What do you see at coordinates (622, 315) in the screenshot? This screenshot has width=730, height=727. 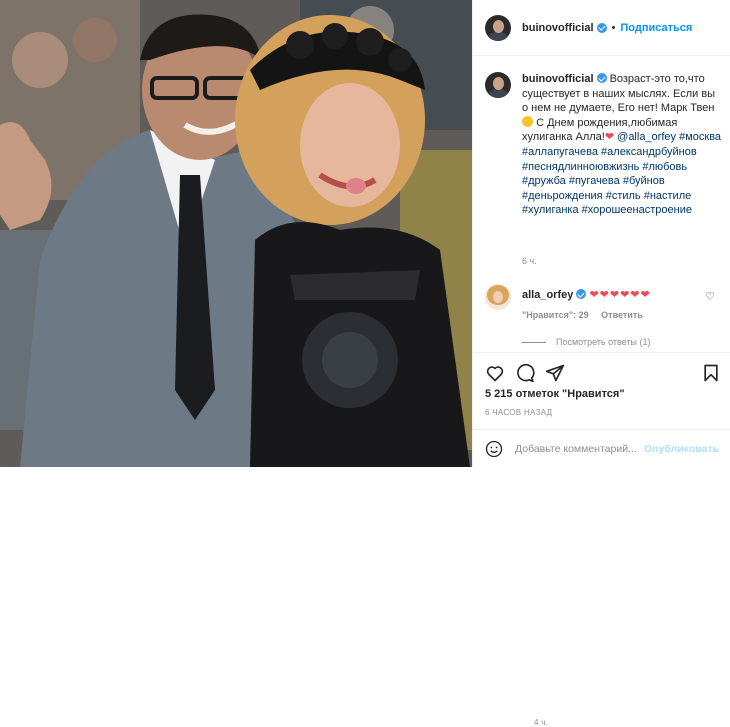 I see `comment-reply-button: Ответить` at bounding box center [622, 315].